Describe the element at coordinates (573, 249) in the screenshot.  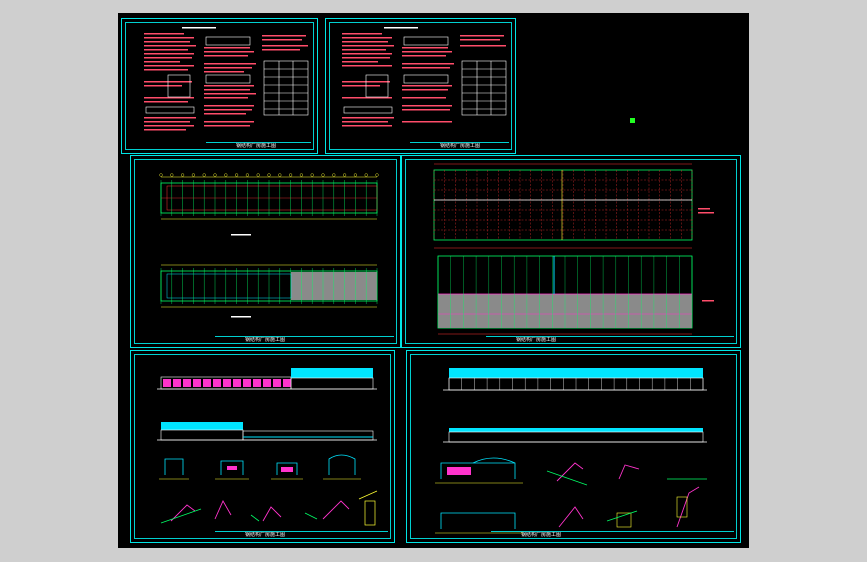
I see `roof-plan-drawings` at that location.